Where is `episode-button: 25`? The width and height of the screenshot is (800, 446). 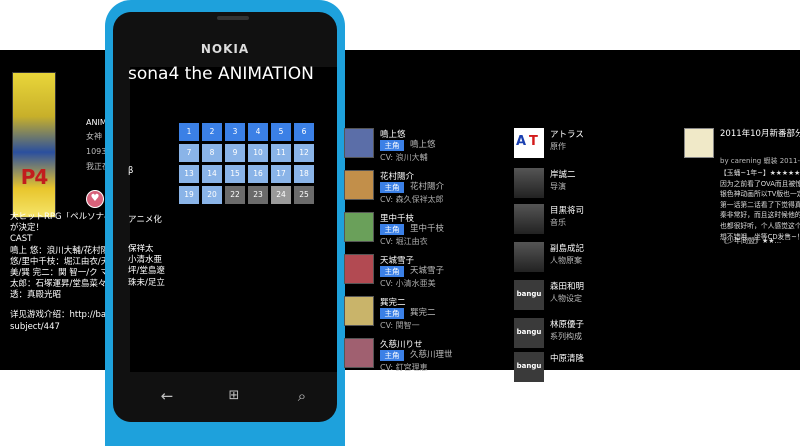
episode-button: 25 is located at coordinates (304, 195).